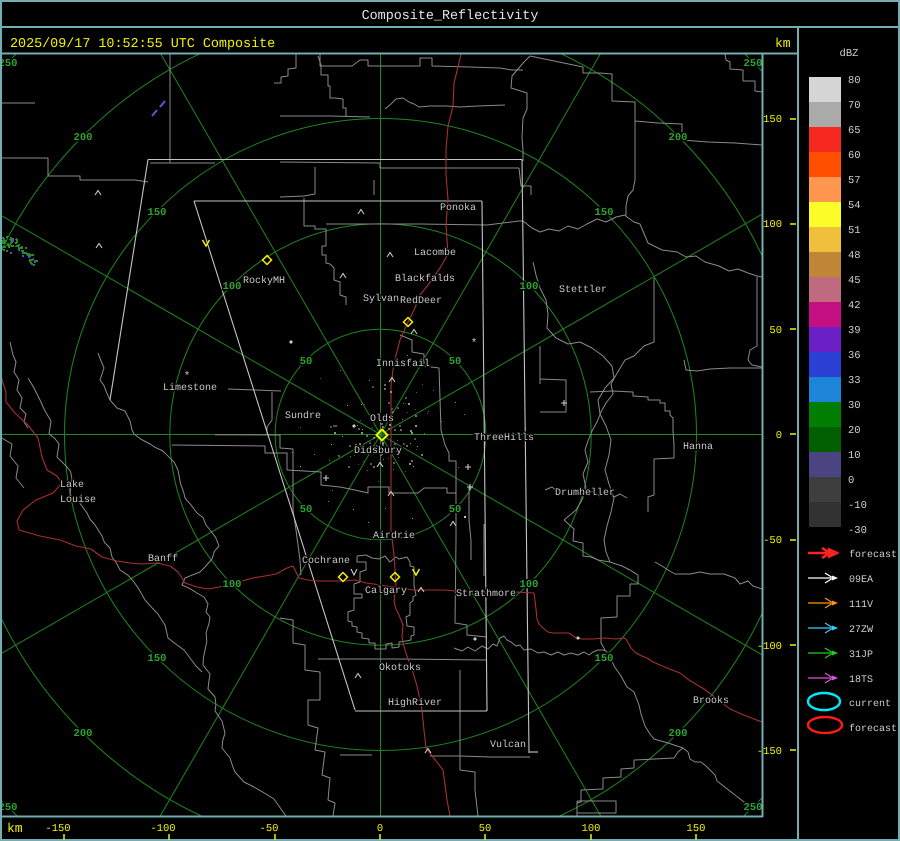 The height and width of the screenshot is (841, 900). What do you see at coordinates (849, 54) in the screenshot?
I see `svg-text: dBZ` at bounding box center [849, 54].